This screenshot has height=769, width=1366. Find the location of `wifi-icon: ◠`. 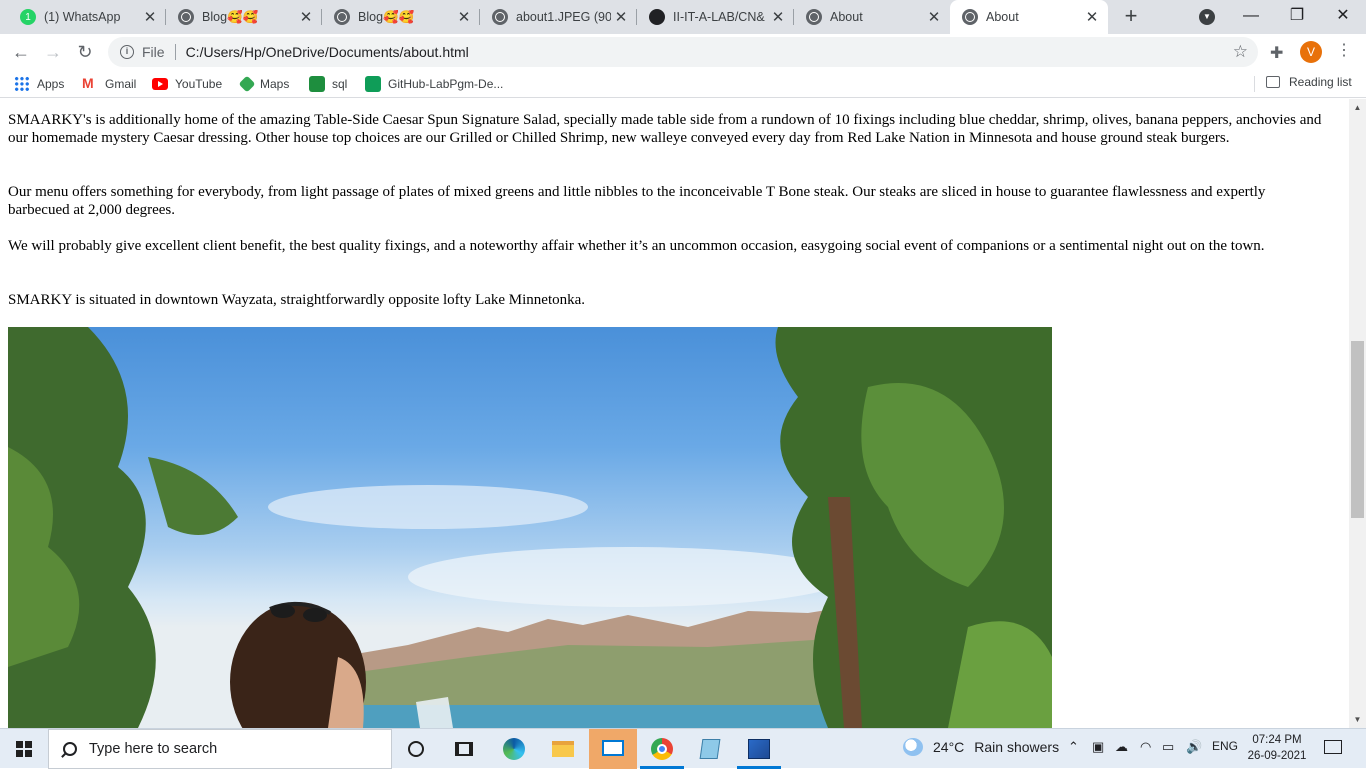

wifi-icon: ◠ is located at coordinates (1145, 747).